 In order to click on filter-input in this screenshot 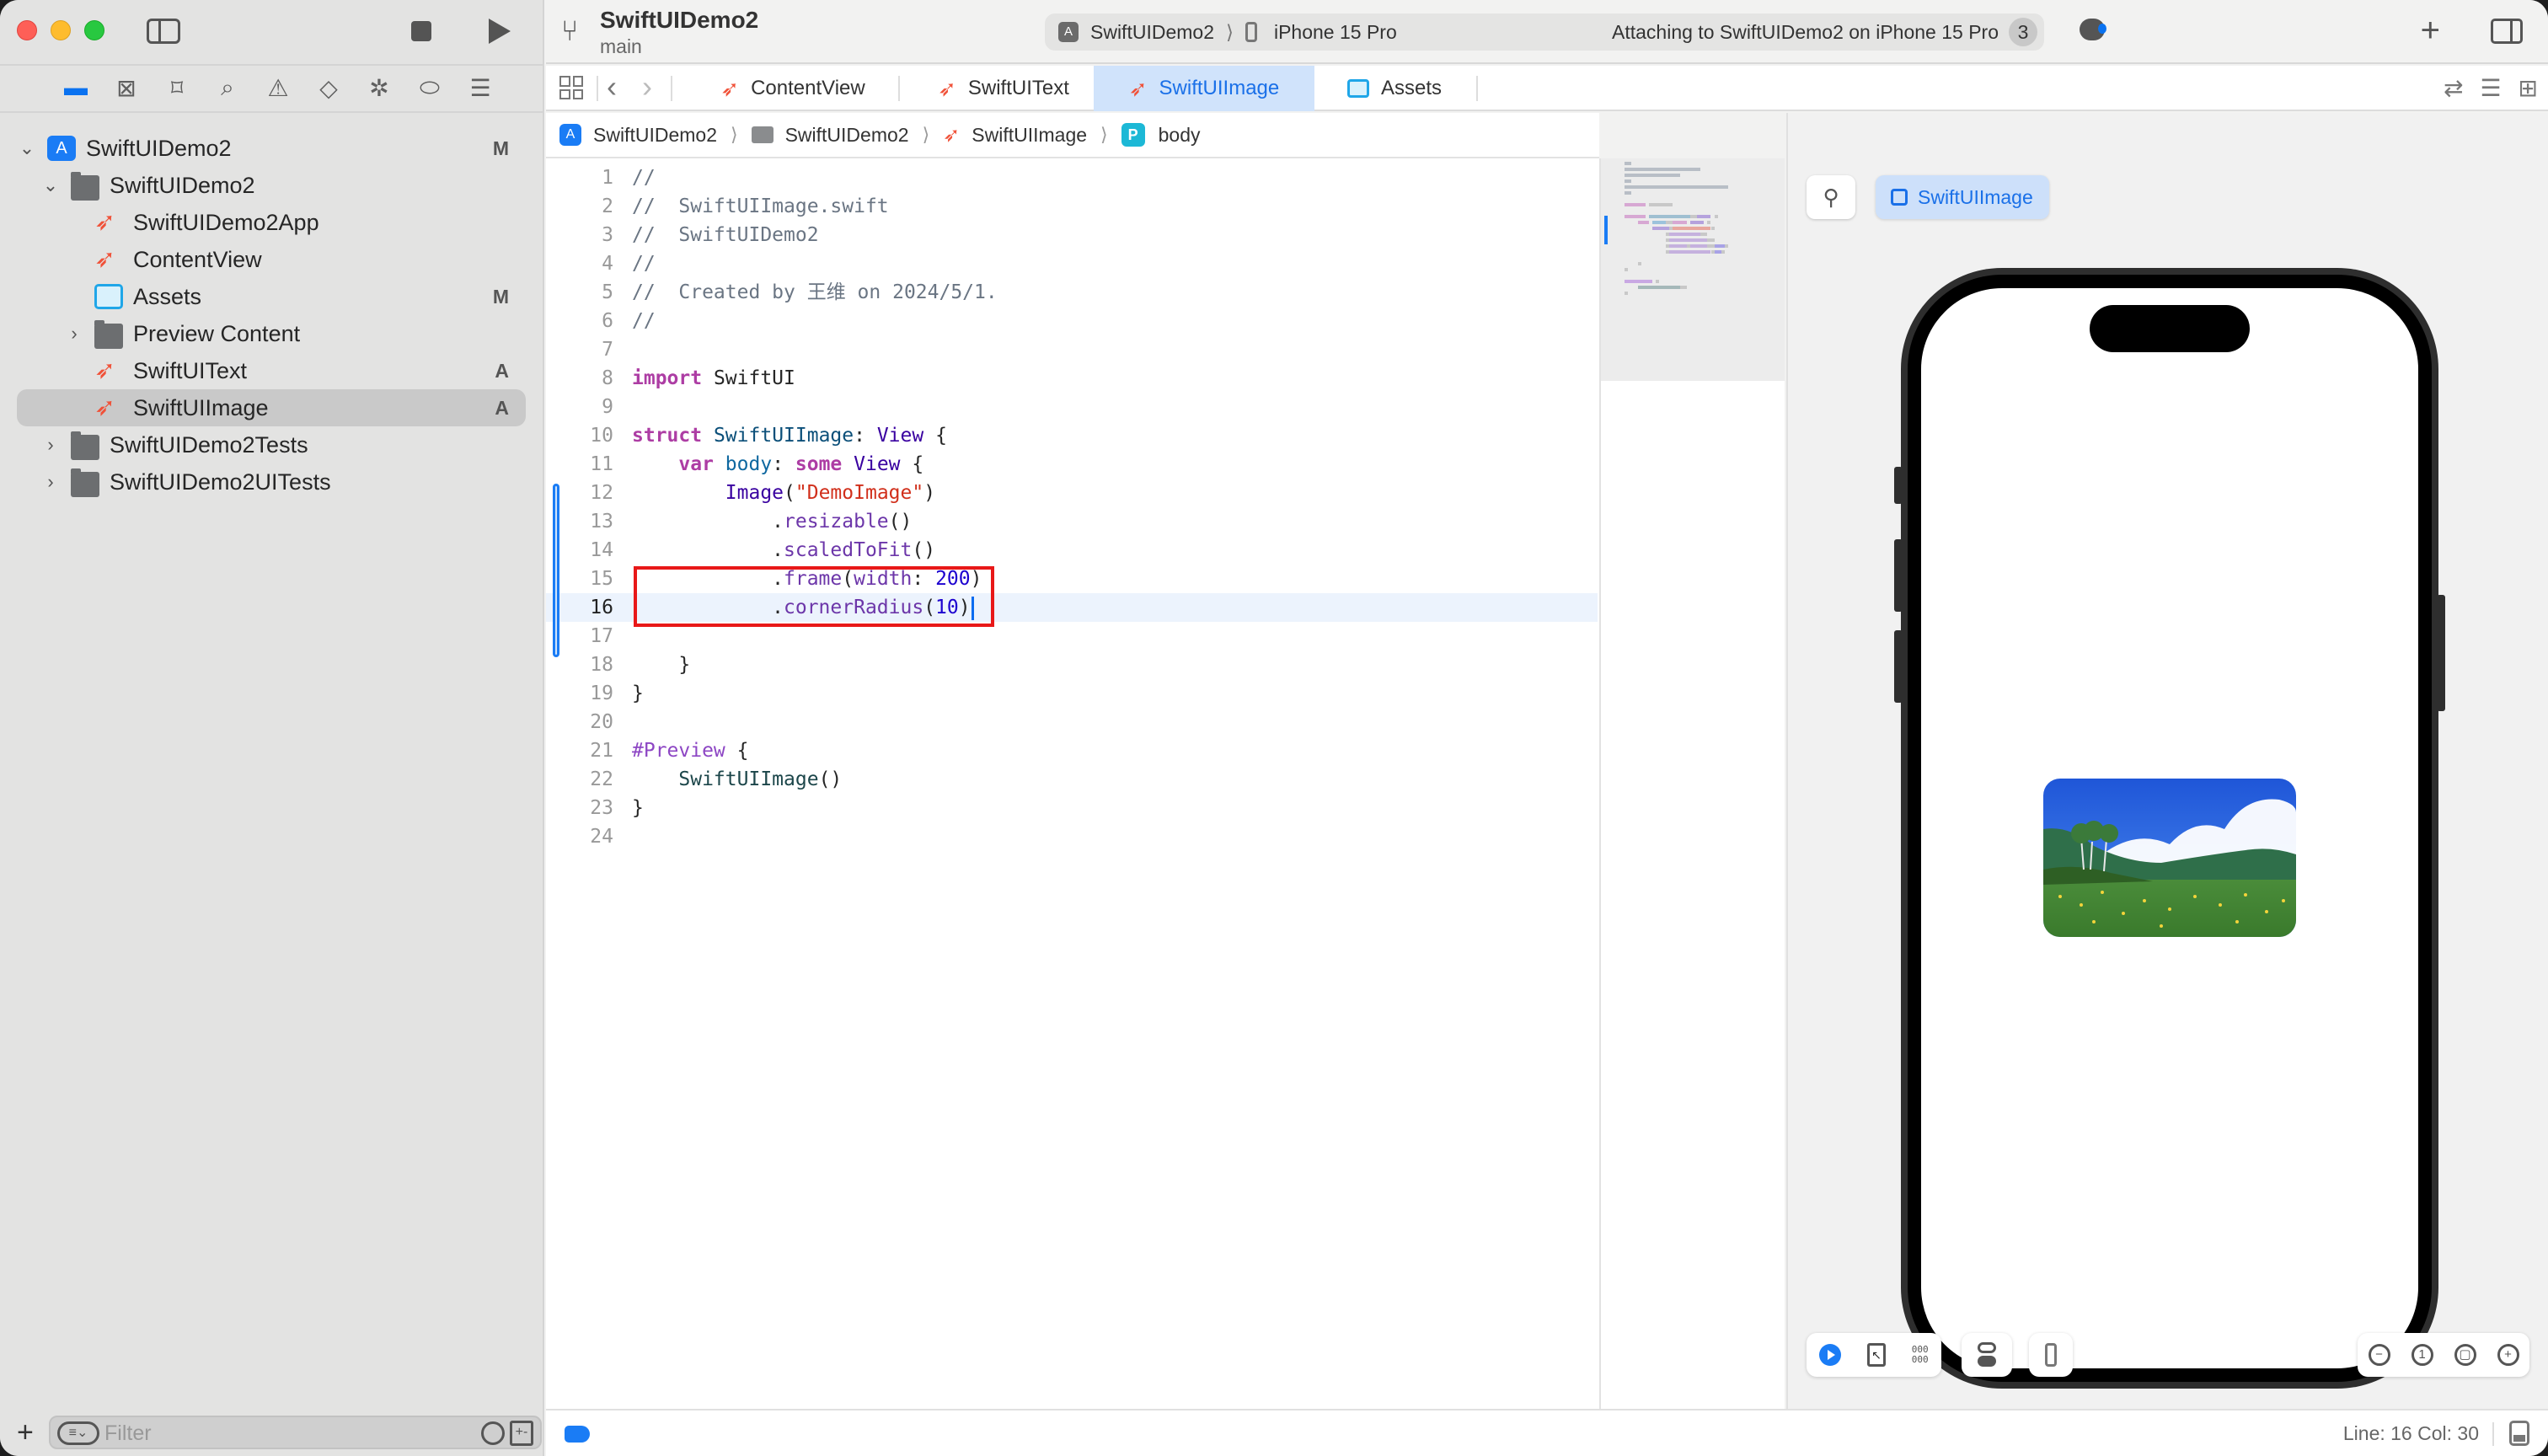, I will do `click(281, 1433)`.